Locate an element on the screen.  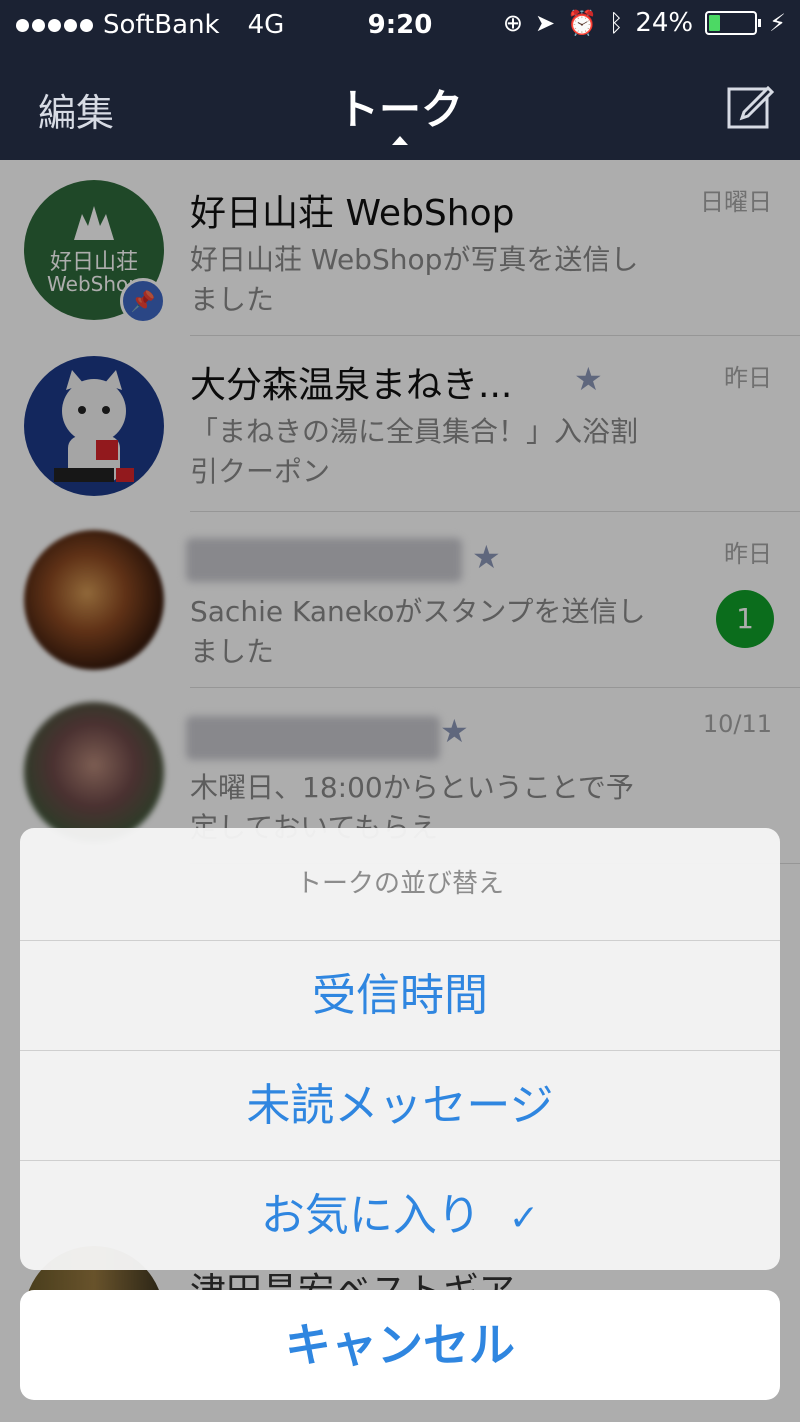
option-label: 未読メッセージ is located at coordinates (400, 1105).